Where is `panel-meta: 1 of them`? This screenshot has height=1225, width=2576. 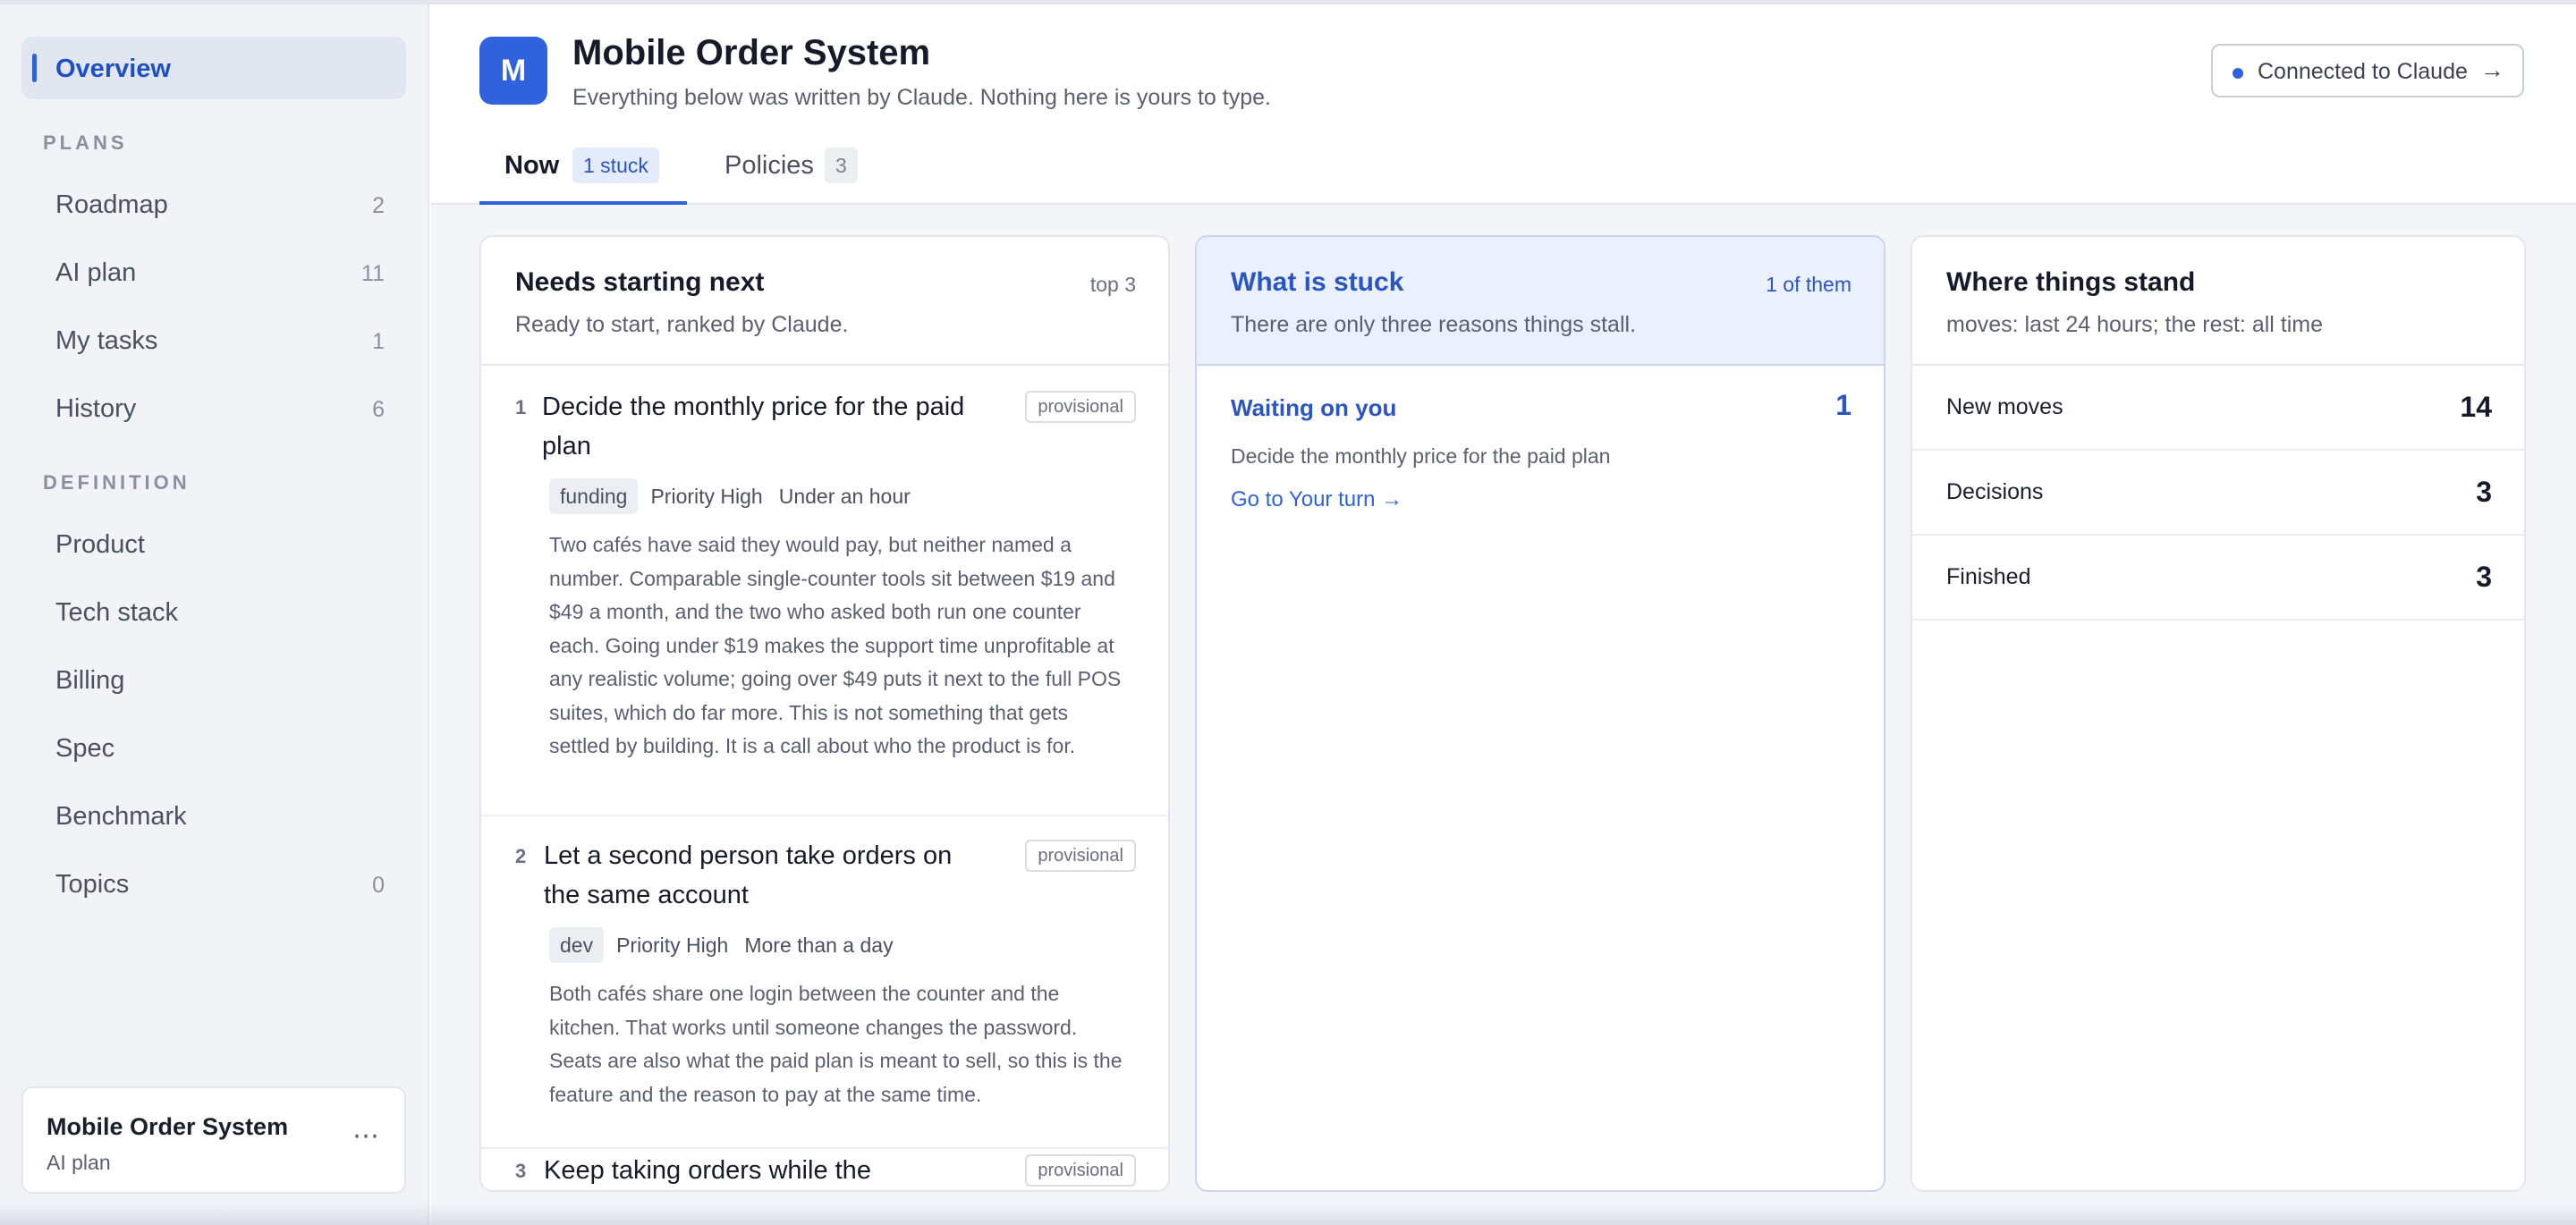
panel-meta: 1 of them is located at coordinates (1809, 284).